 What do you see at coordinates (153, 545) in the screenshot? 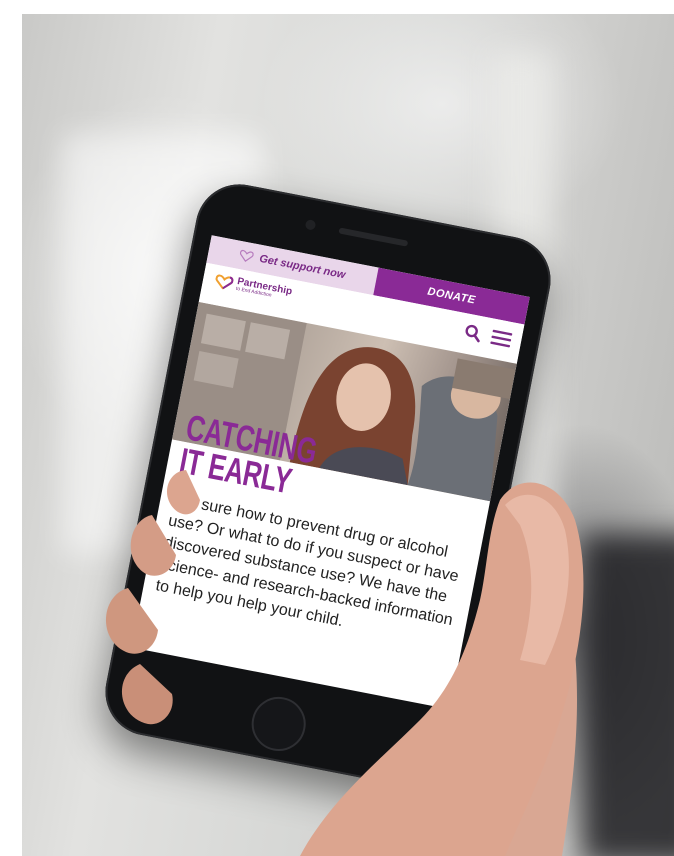
I see `middle-fingertip` at bounding box center [153, 545].